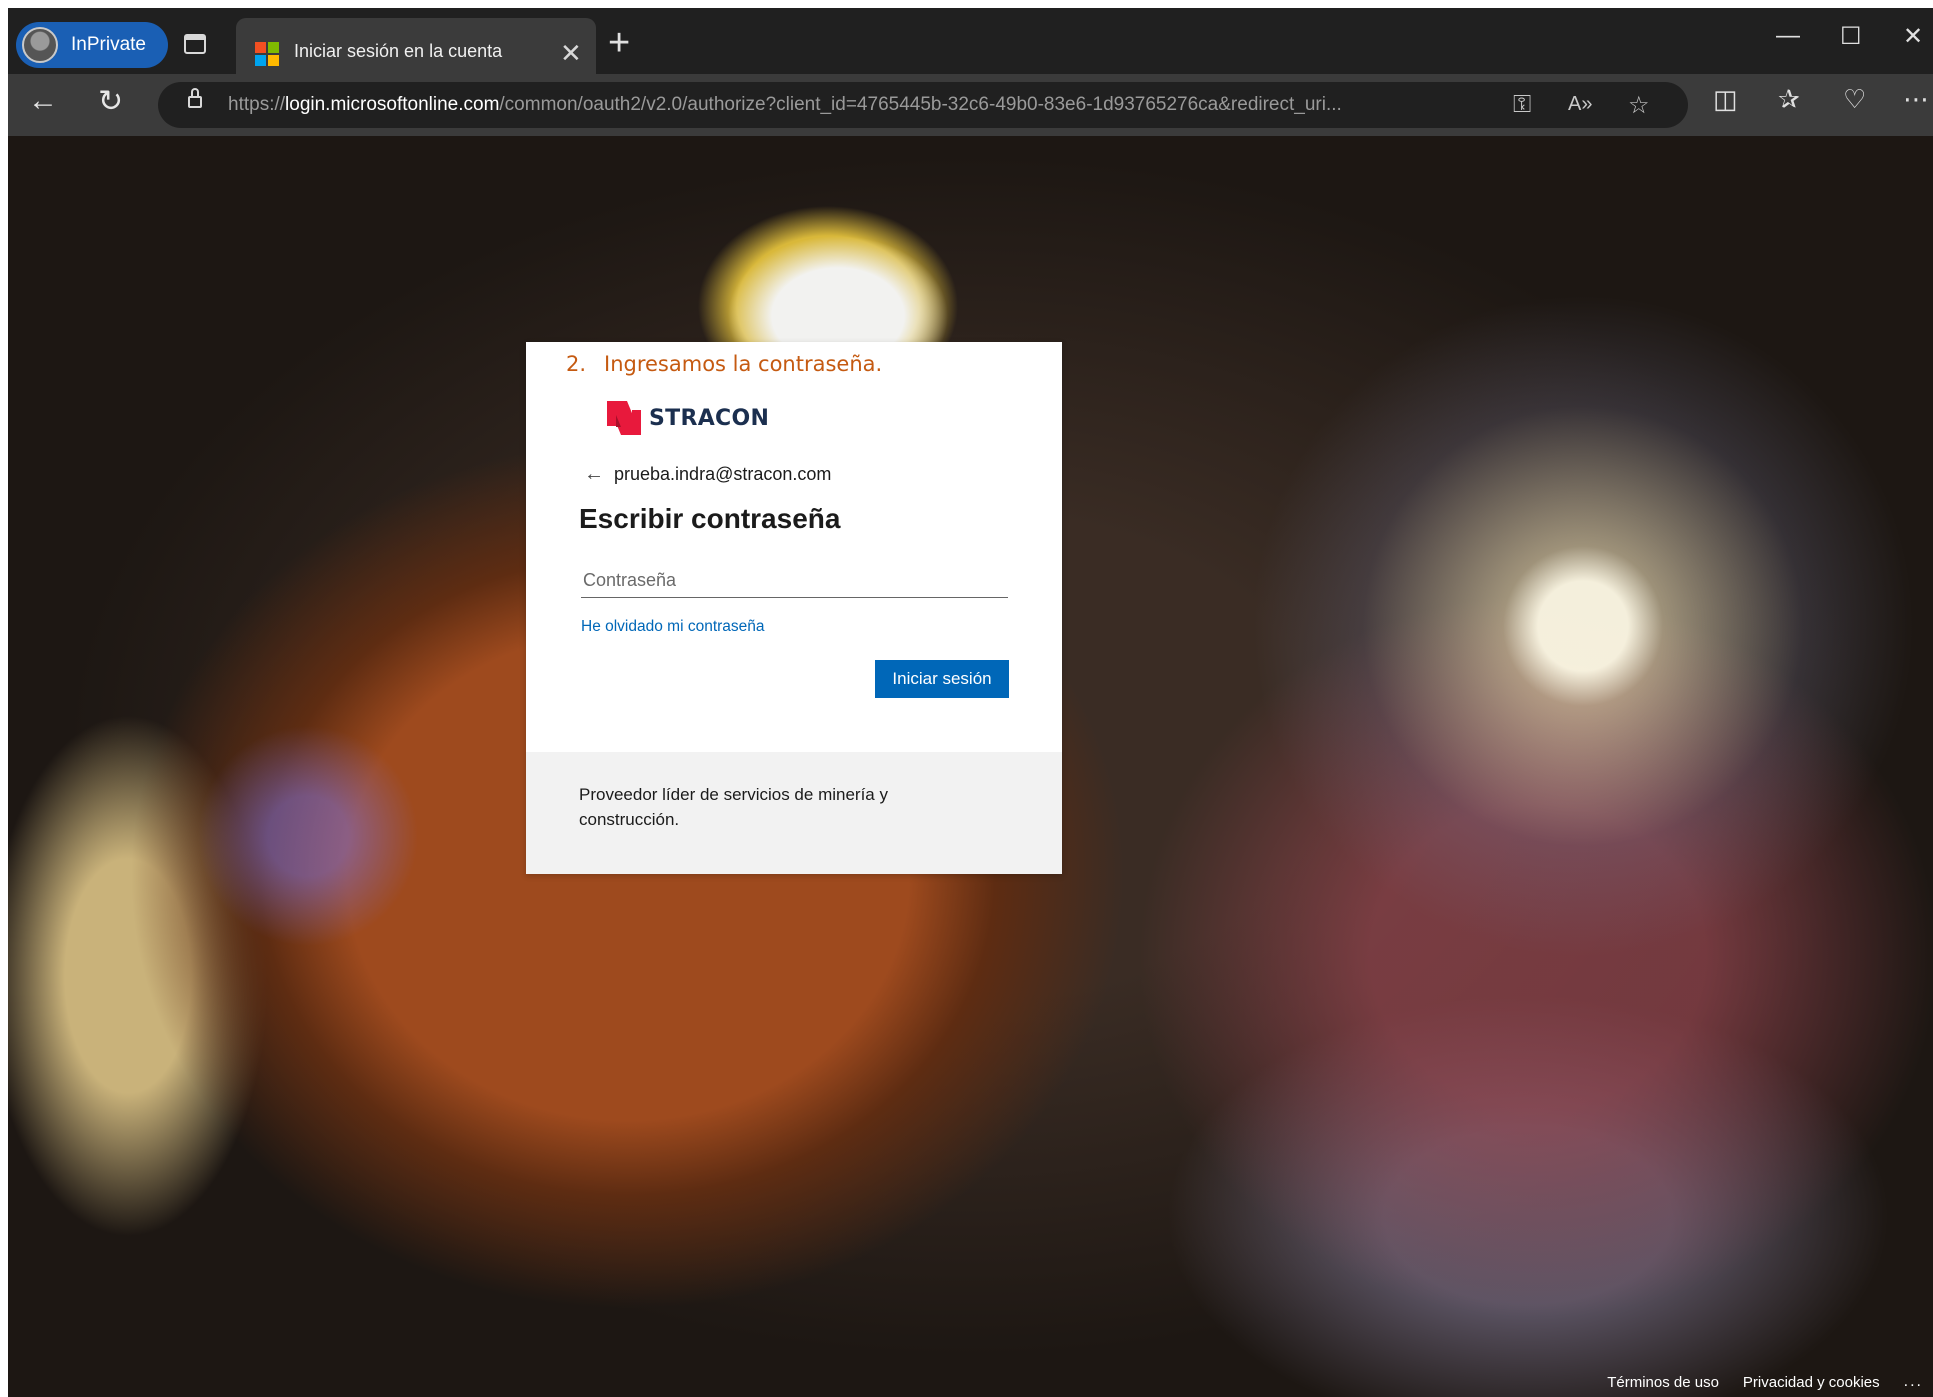 The width and height of the screenshot is (1933, 1397). I want to click on stracon-logo: STRACON, so click(688, 418).